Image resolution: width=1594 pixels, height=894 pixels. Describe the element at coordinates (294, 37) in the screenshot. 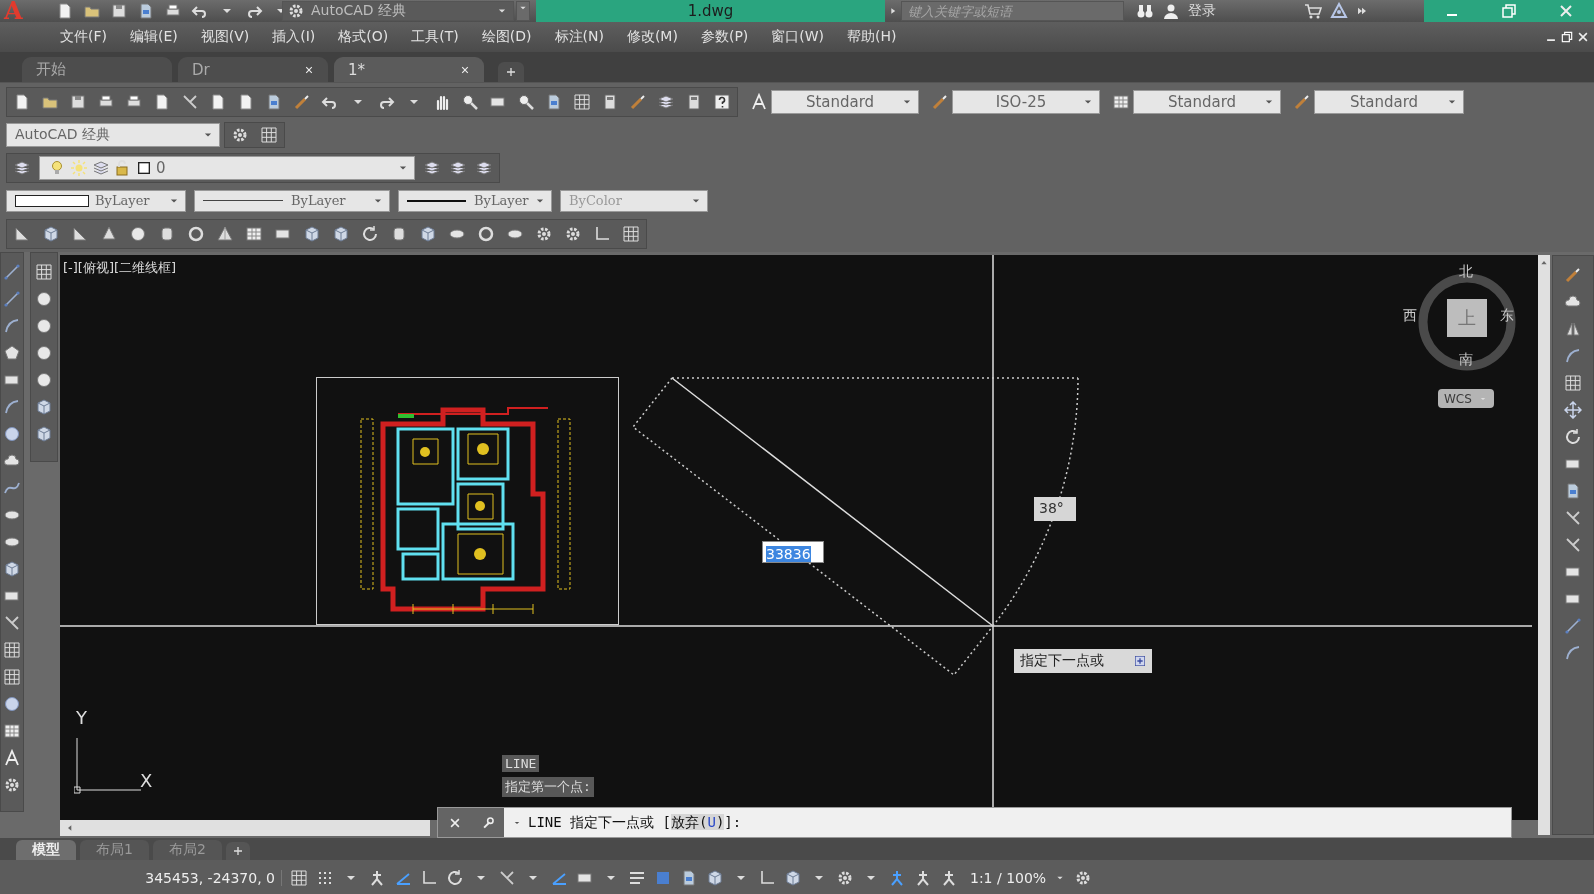

I see `menu-item: 插入(I)` at that location.